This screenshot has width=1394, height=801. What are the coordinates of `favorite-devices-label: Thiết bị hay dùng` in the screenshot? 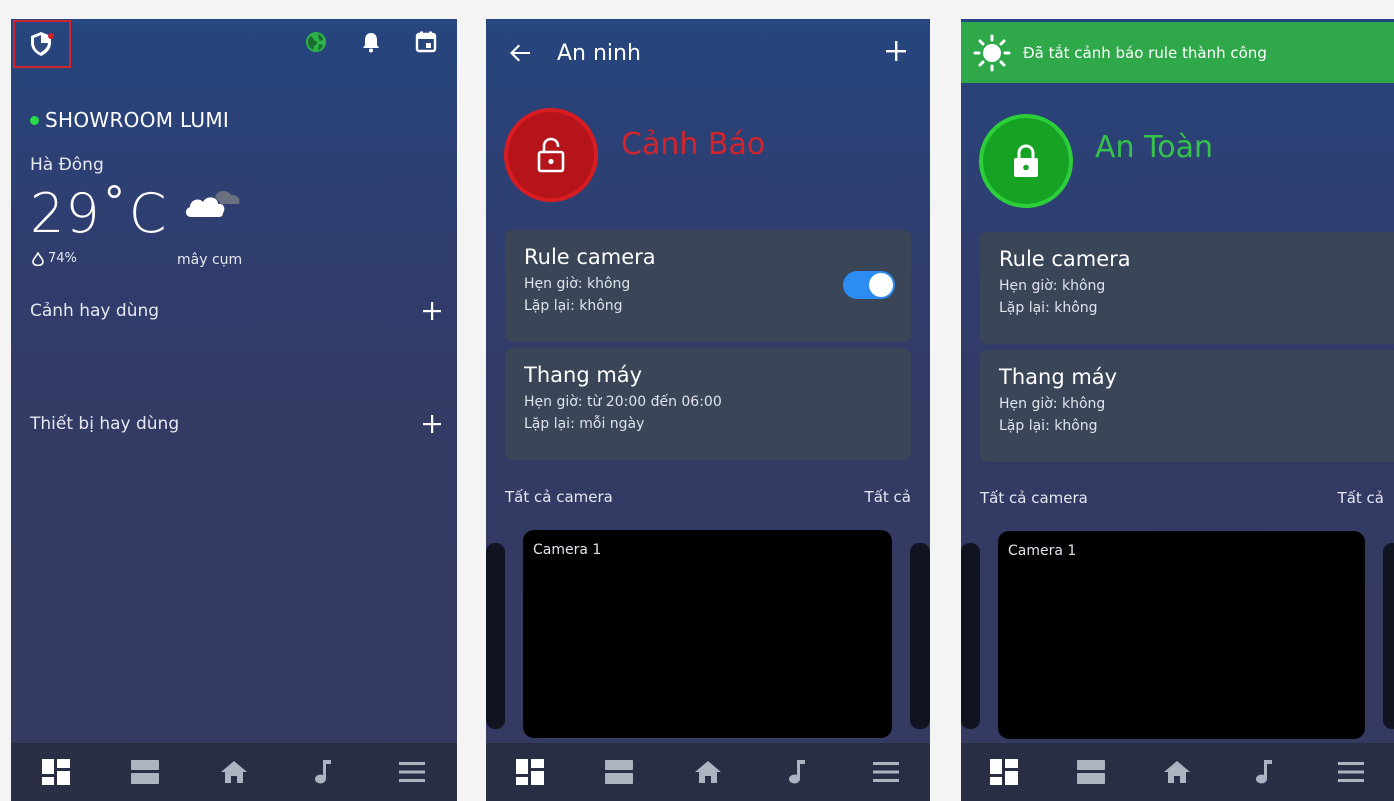 It's located at (105, 424).